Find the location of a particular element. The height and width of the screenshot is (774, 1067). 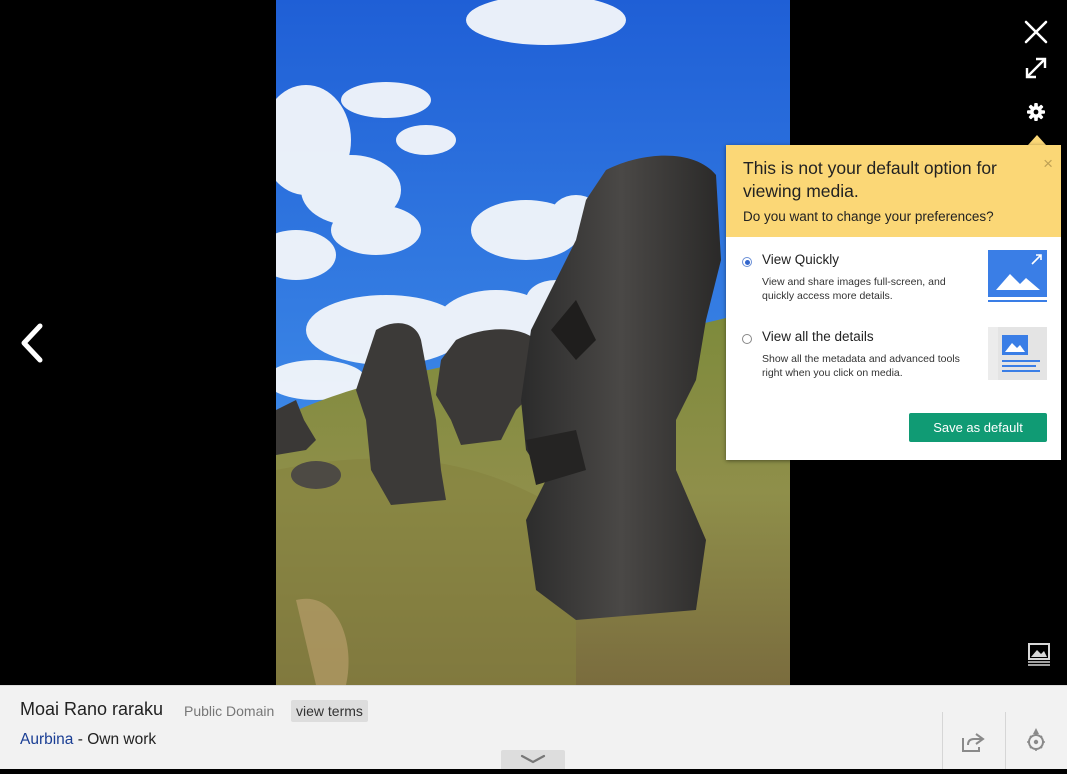

author-line: Aurbina - Own work is located at coordinates (88, 740).